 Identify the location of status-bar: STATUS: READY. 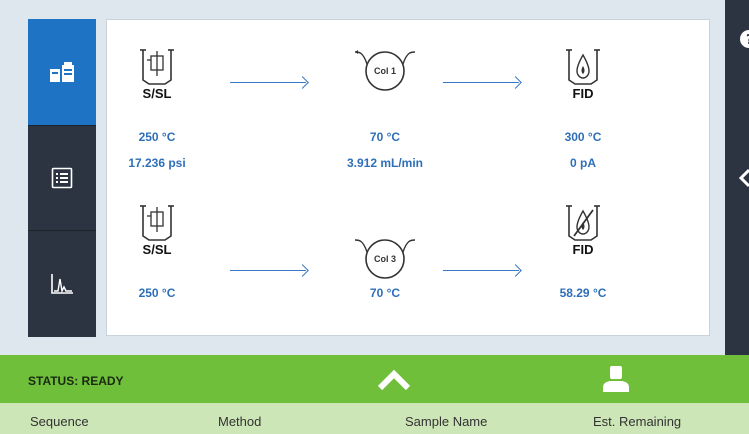
(374, 379).